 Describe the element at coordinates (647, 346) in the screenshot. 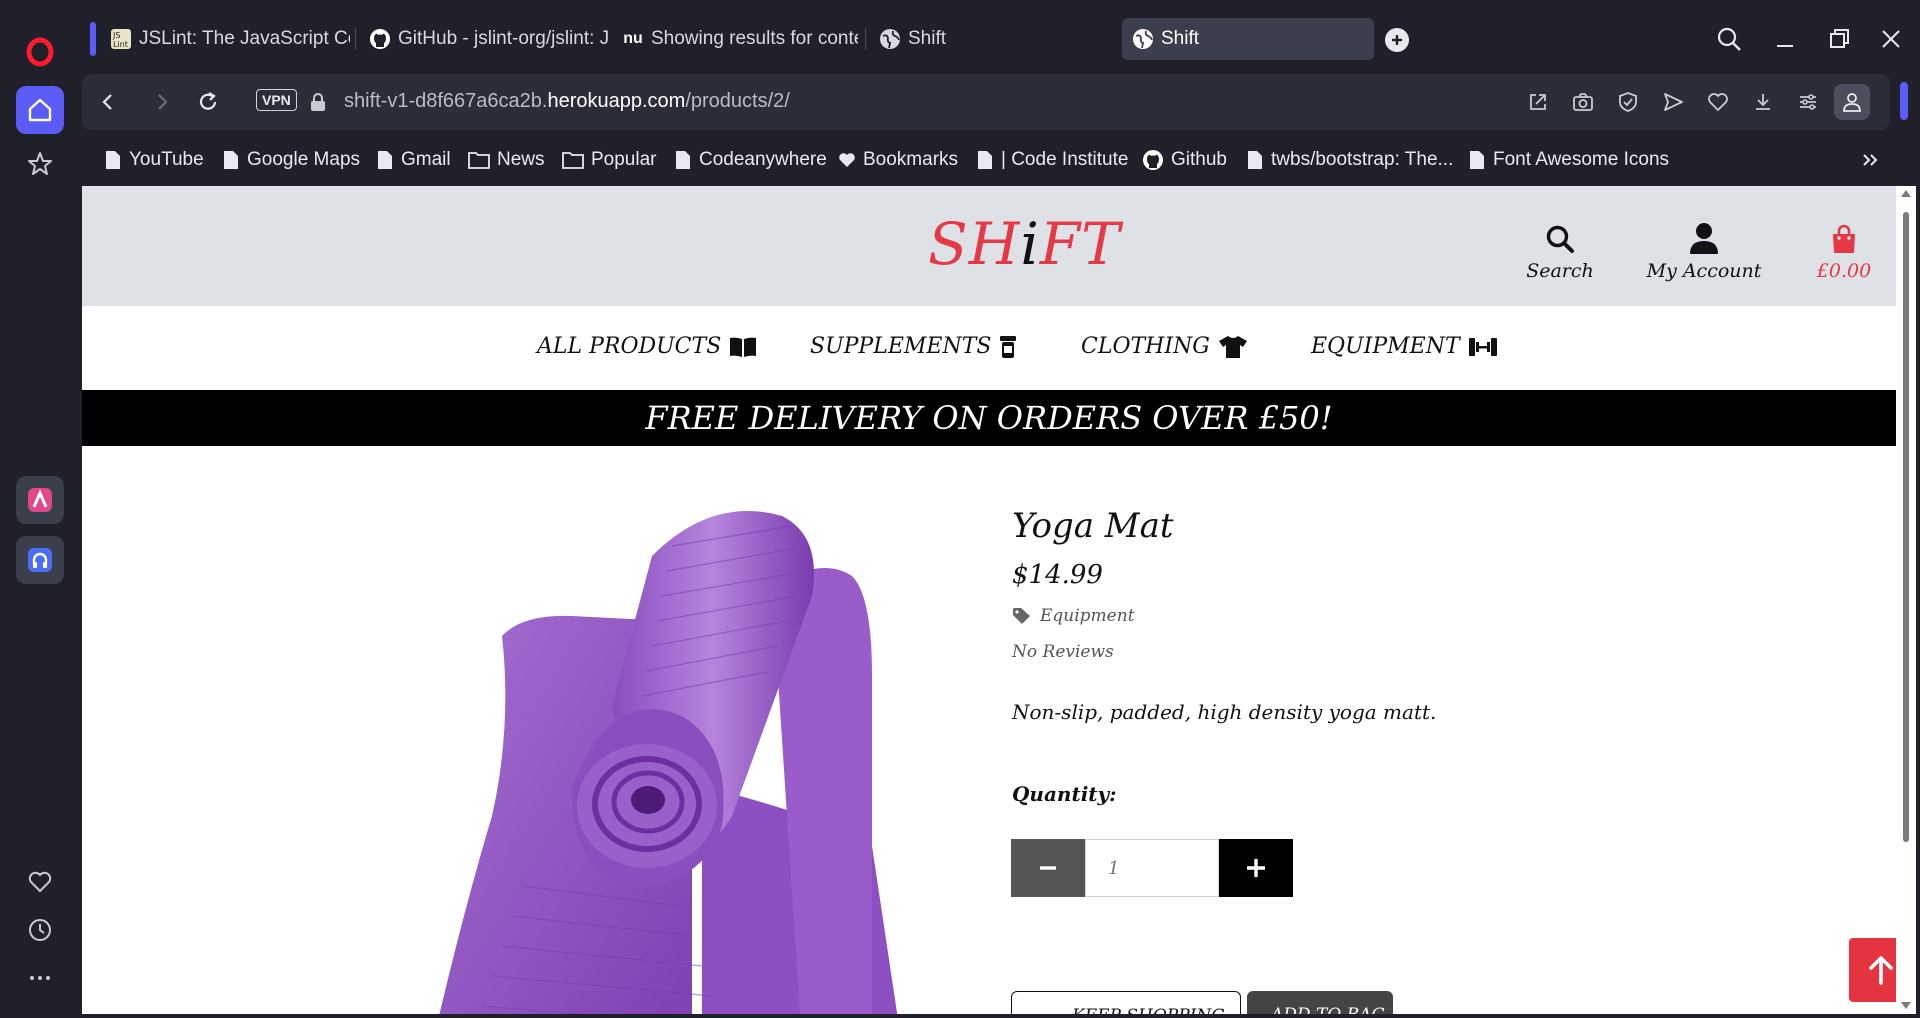

I see `nav-all-products: ALL PRODUCTS` at that location.